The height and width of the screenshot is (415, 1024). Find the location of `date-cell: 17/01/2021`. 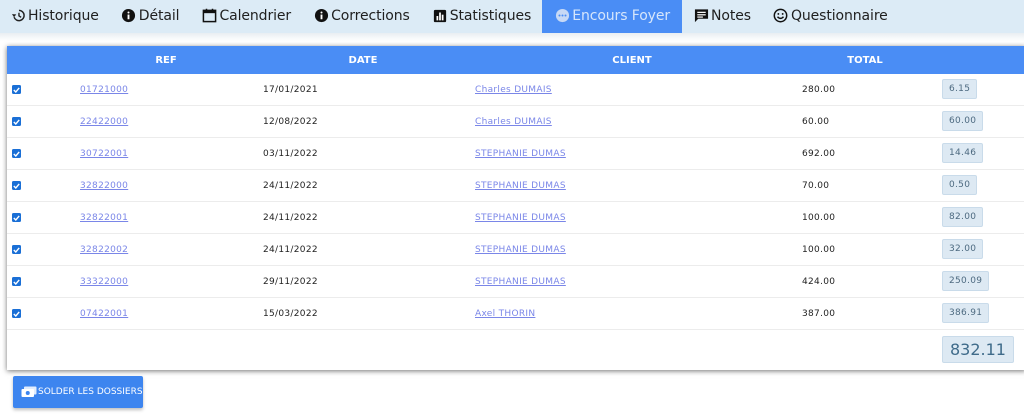

date-cell: 17/01/2021 is located at coordinates (290, 90).